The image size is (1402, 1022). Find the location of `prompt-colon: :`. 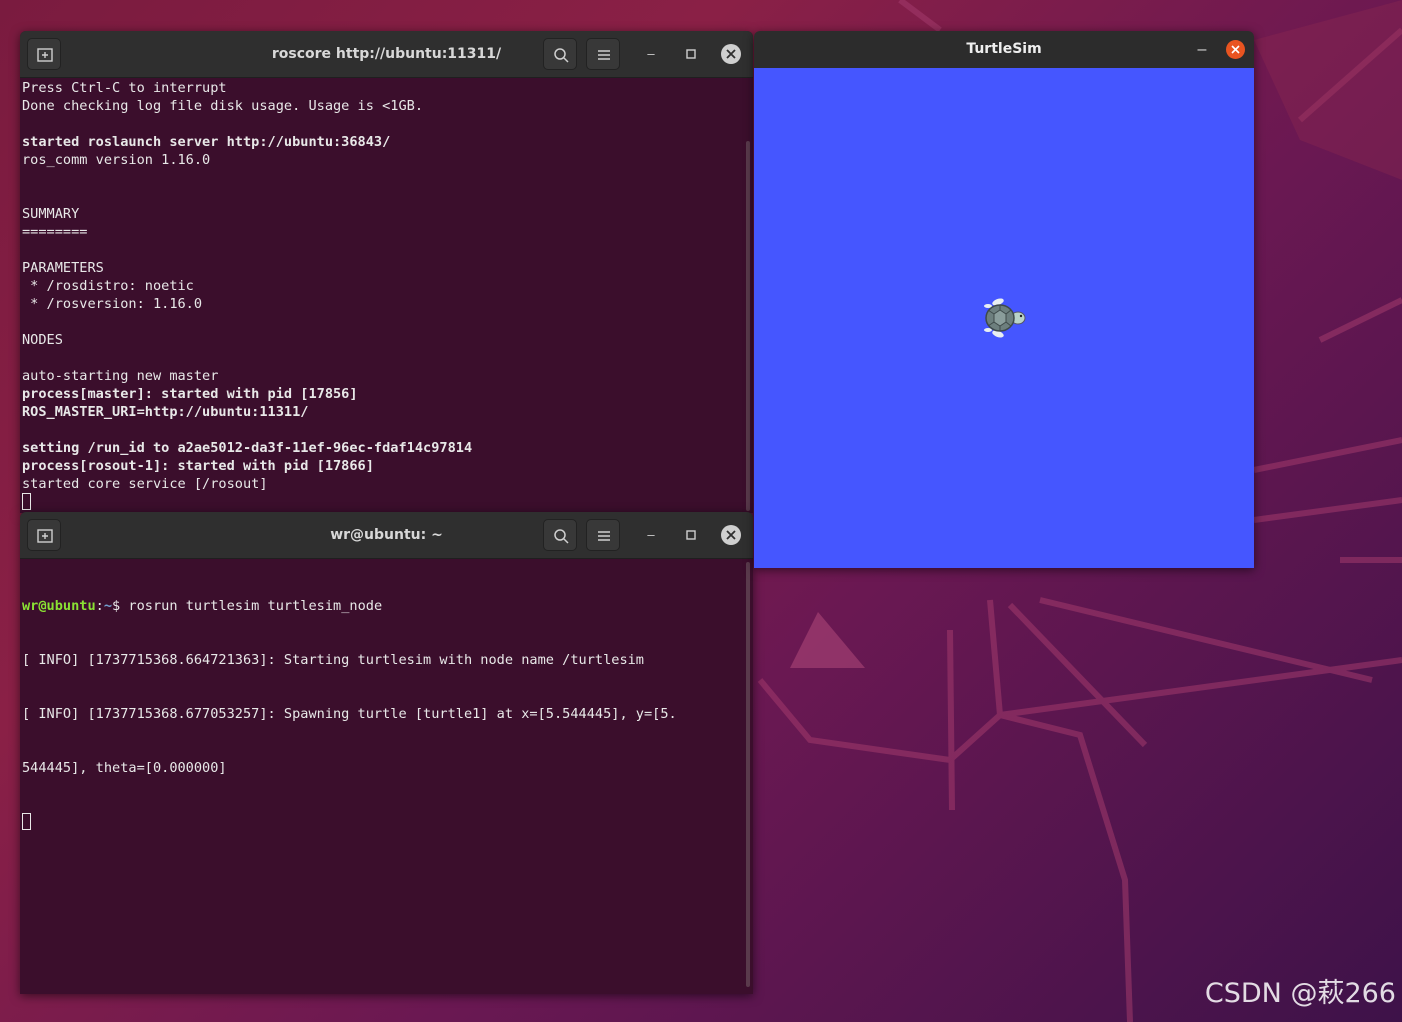

prompt-colon: : is located at coordinates (99, 606).